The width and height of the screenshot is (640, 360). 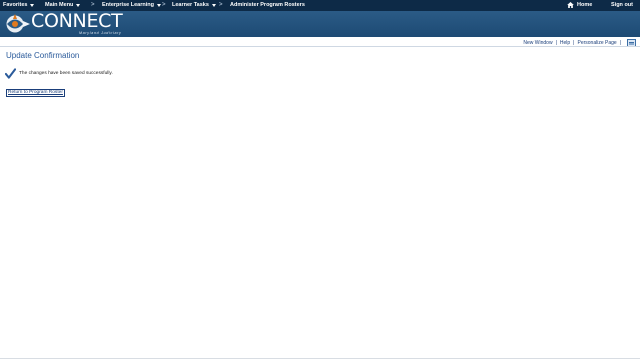 I want to click on home-link: Home, so click(x=579, y=5).